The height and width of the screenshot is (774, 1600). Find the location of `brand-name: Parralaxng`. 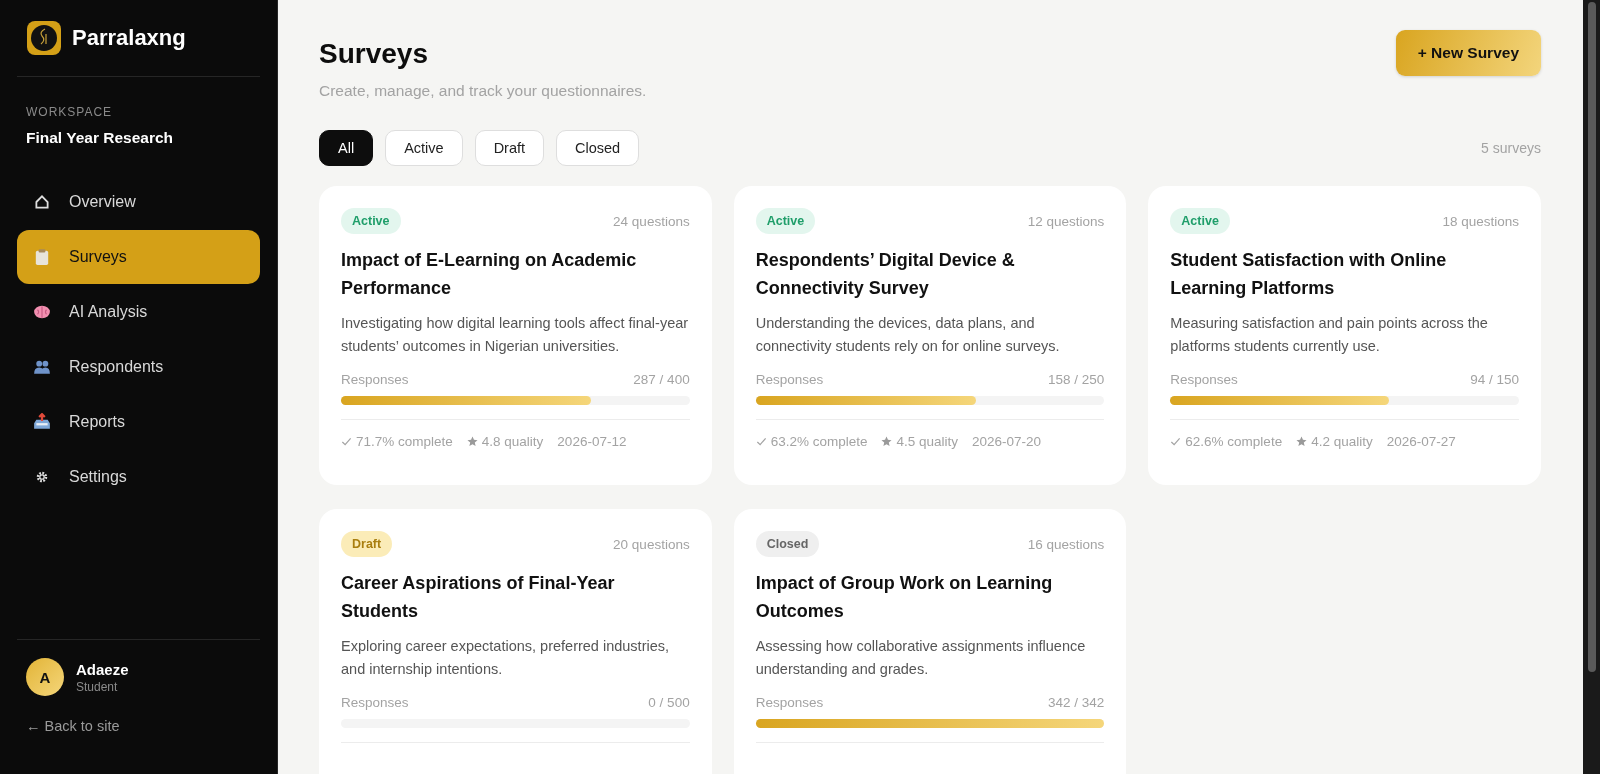

brand-name: Parralaxng is located at coordinates (129, 38).